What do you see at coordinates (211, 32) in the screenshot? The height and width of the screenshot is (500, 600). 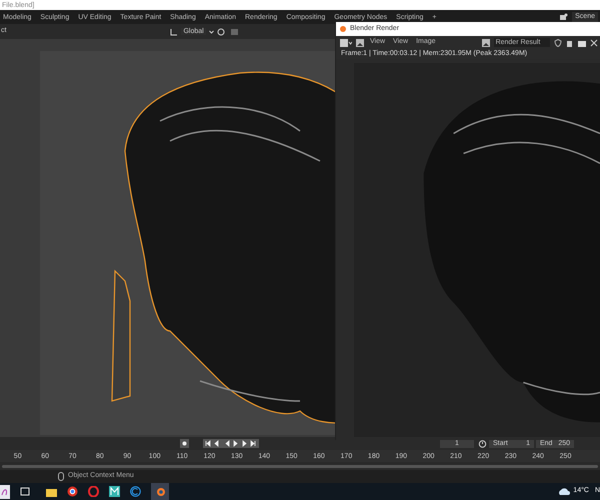 I see `caret-icon` at bounding box center [211, 32].